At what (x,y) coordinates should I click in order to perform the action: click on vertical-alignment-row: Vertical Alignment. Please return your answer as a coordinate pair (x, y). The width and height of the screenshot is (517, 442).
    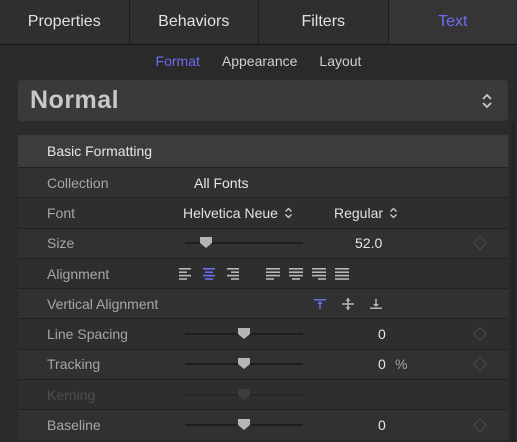
    Looking at the image, I should click on (263, 303).